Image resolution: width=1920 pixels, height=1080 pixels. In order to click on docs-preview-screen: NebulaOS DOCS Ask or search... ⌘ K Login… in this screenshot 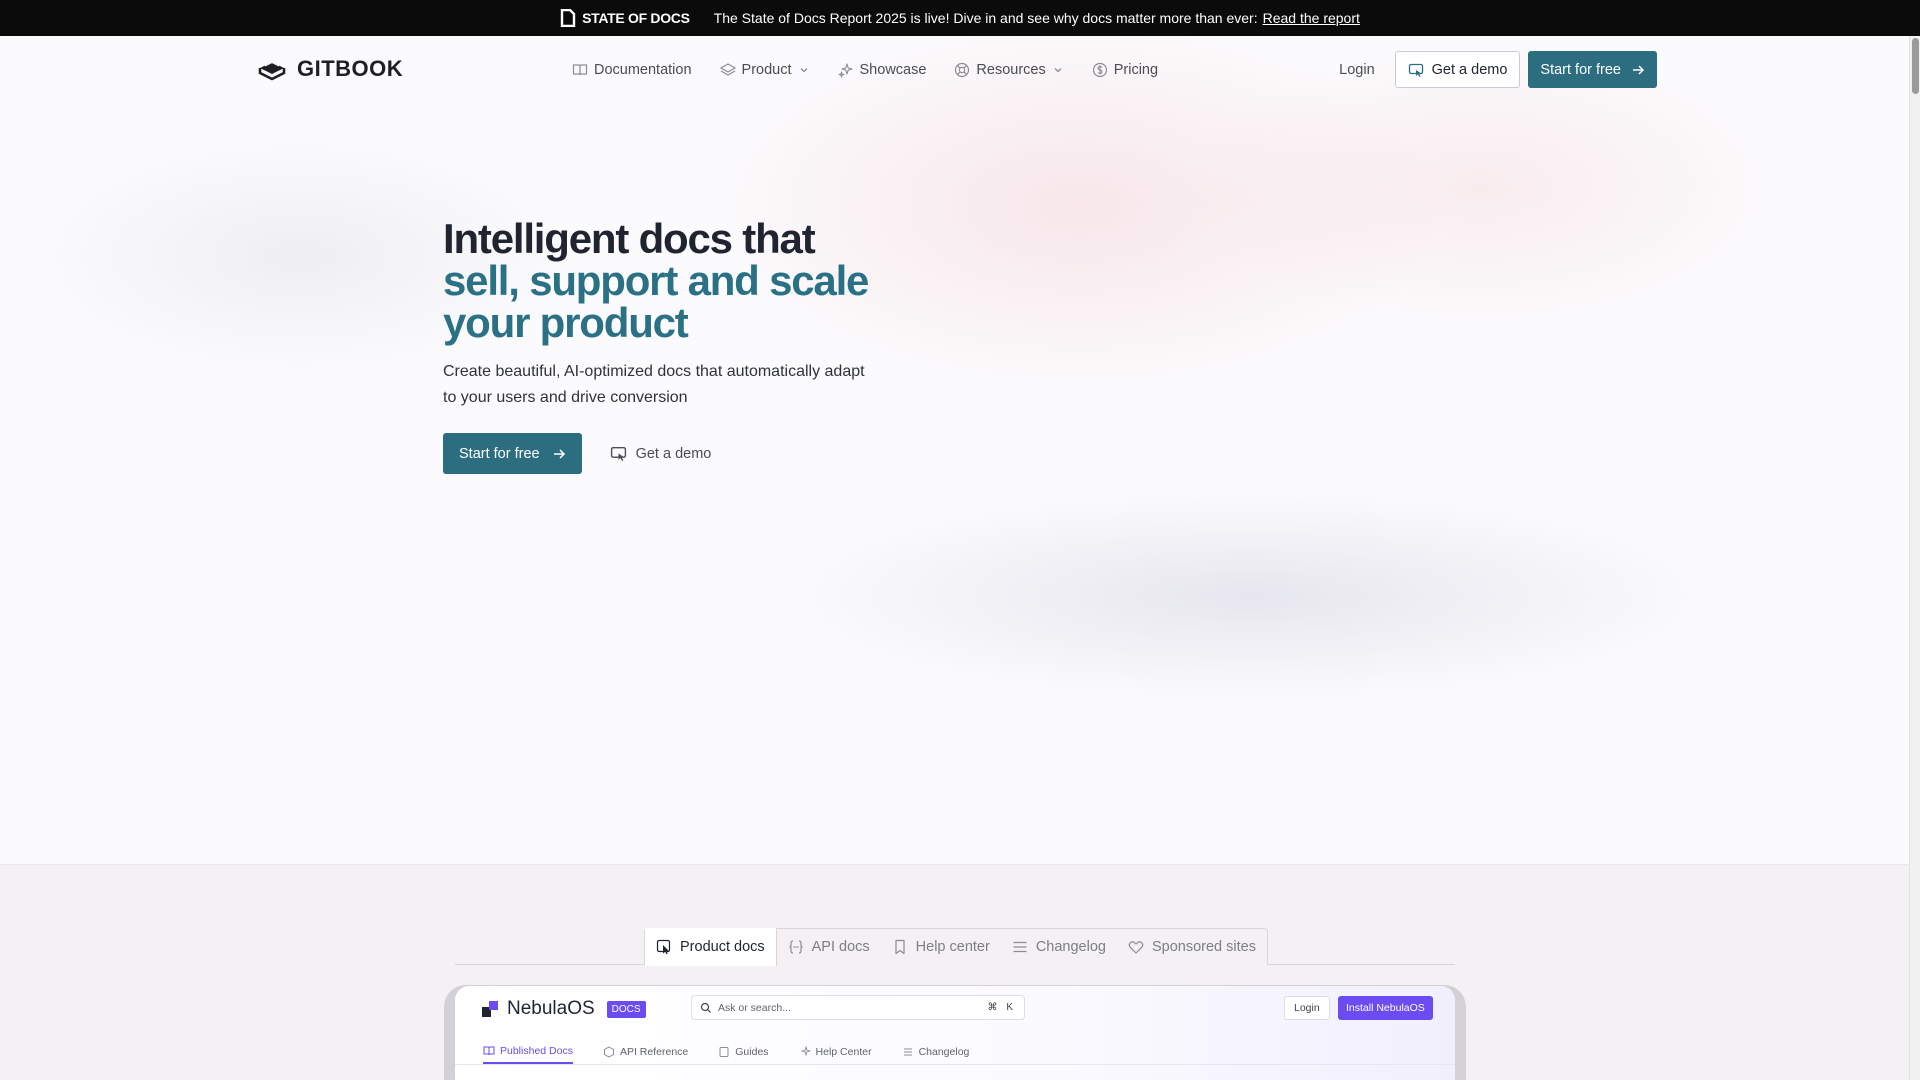, I will do `click(955, 1033)`.